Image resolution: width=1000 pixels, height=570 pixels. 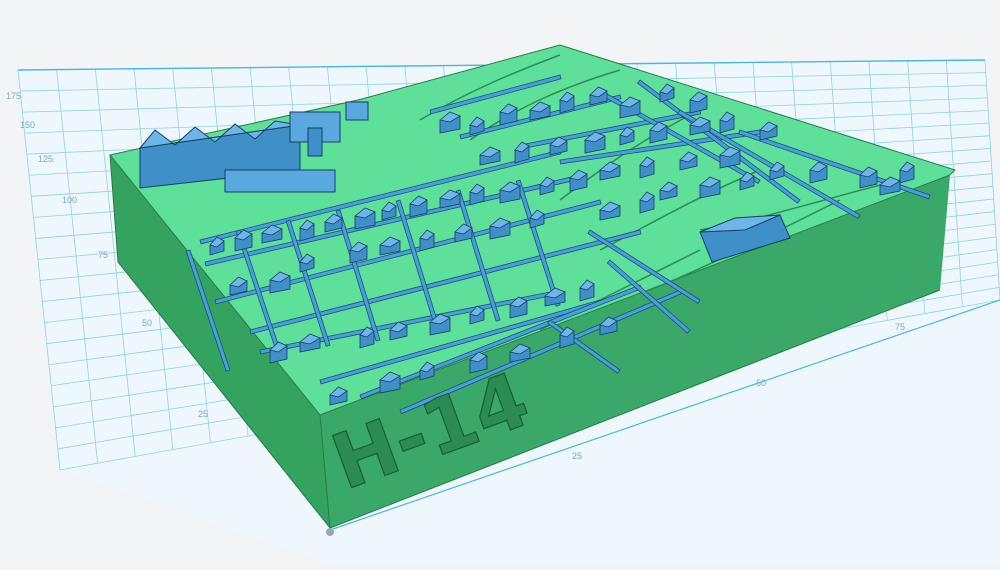 What do you see at coordinates (13, 96) in the screenshot?
I see `axis-tick: 175` at bounding box center [13, 96].